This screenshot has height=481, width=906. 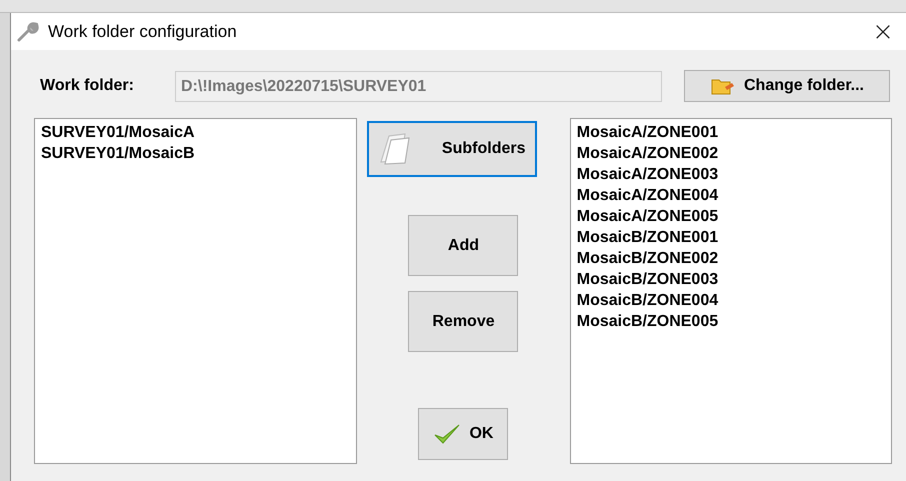 I want to click on list-item: MosaicA/ZONE002, so click(x=730, y=153).